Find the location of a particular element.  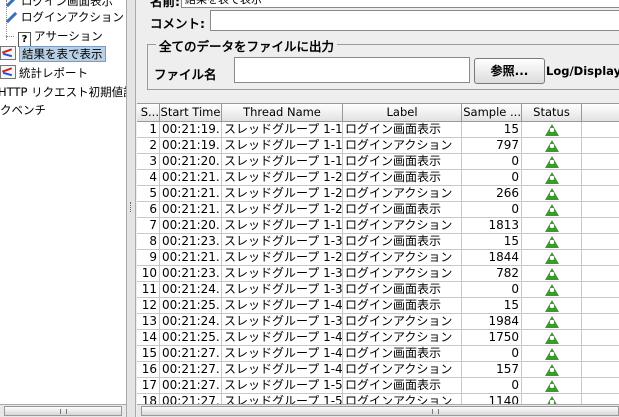

filename-input is located at coordinates (352, 70).